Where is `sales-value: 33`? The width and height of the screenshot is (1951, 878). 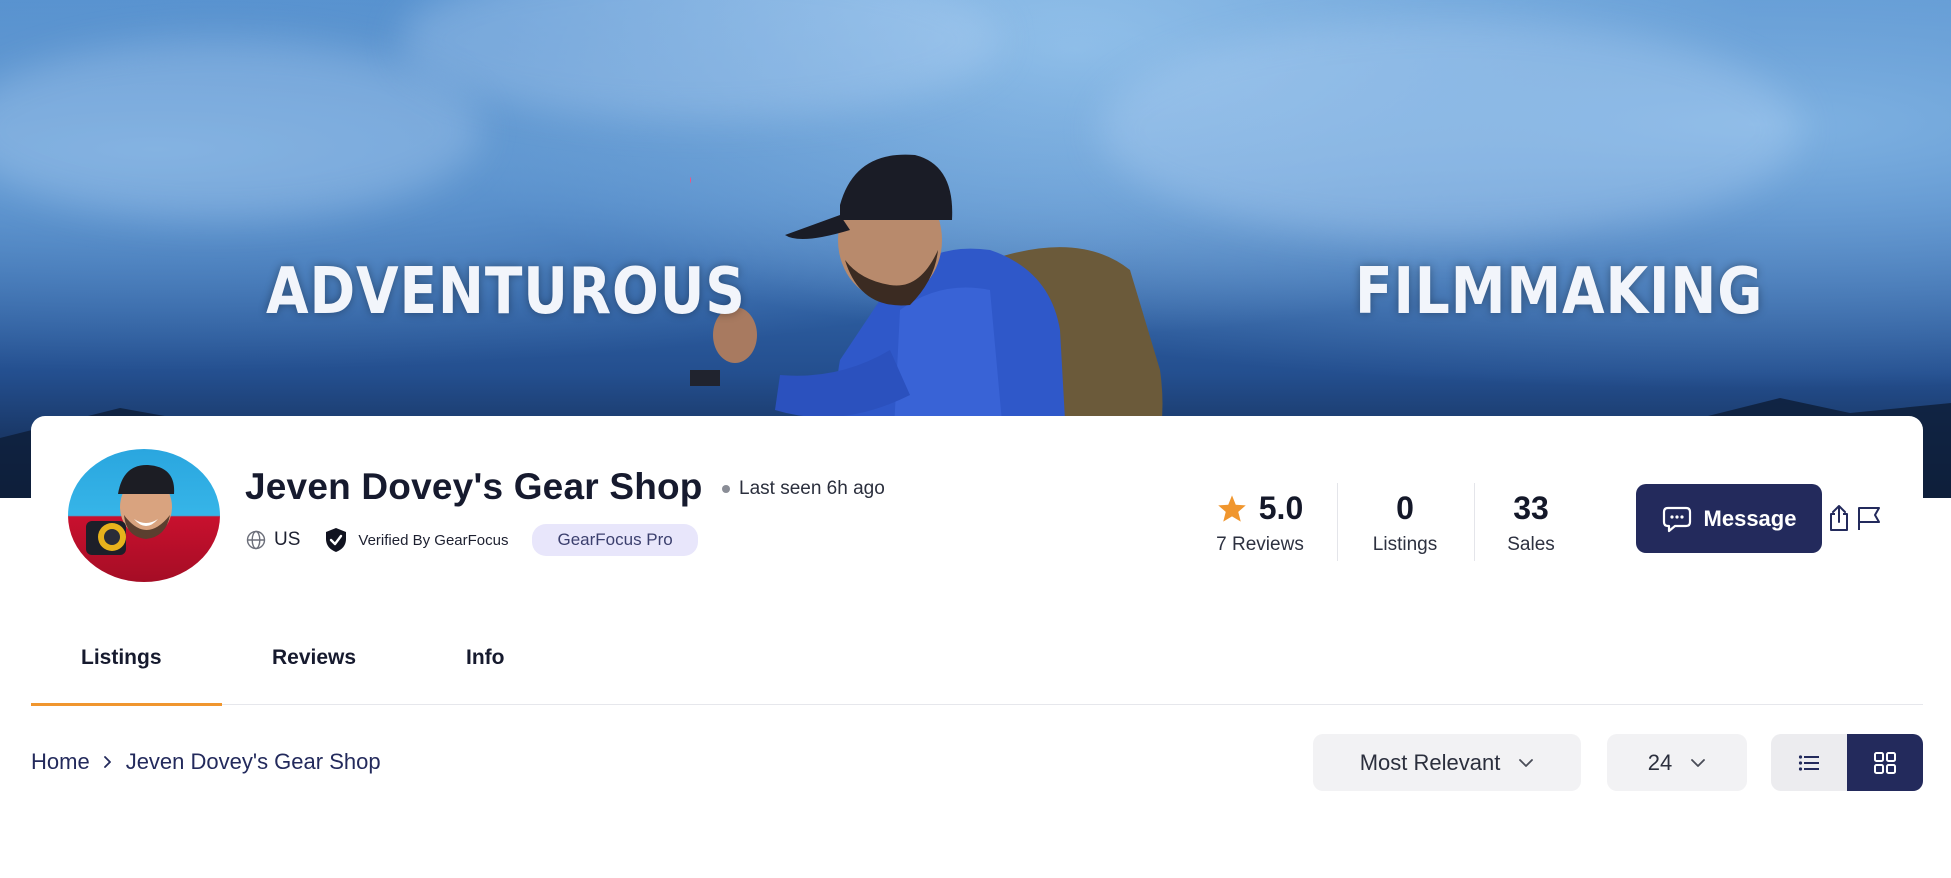 sales-value: 33 is located at coordinates (1531, 508).